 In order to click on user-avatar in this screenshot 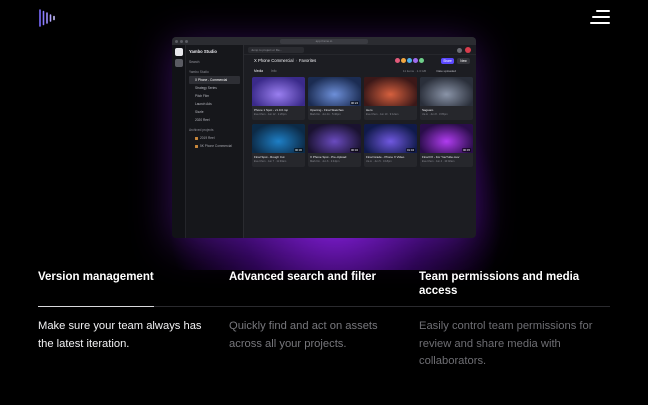, I will do `click(468, 50)`.